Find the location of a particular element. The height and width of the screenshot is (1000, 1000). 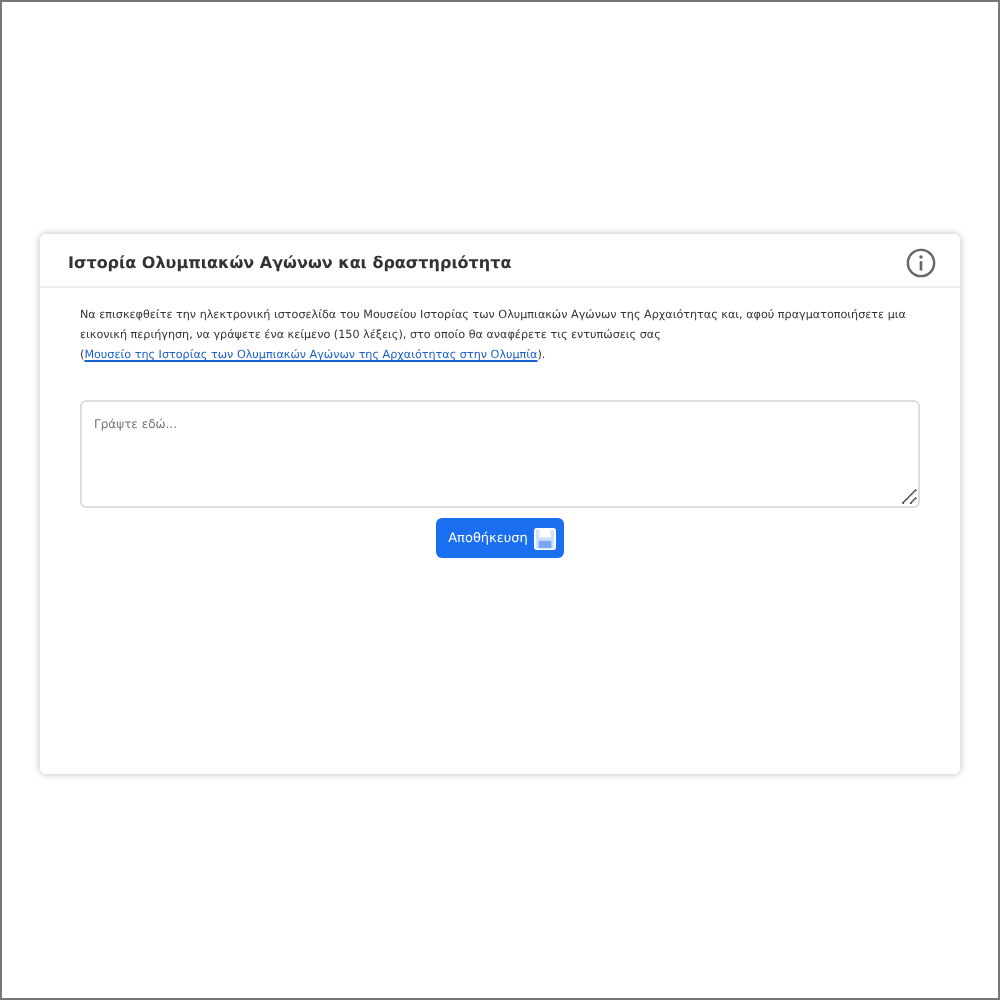

card-title: Ιστορία Ολυμπιακών Αγώνων και δραστηριότητα is located at coordinates (290, 262).